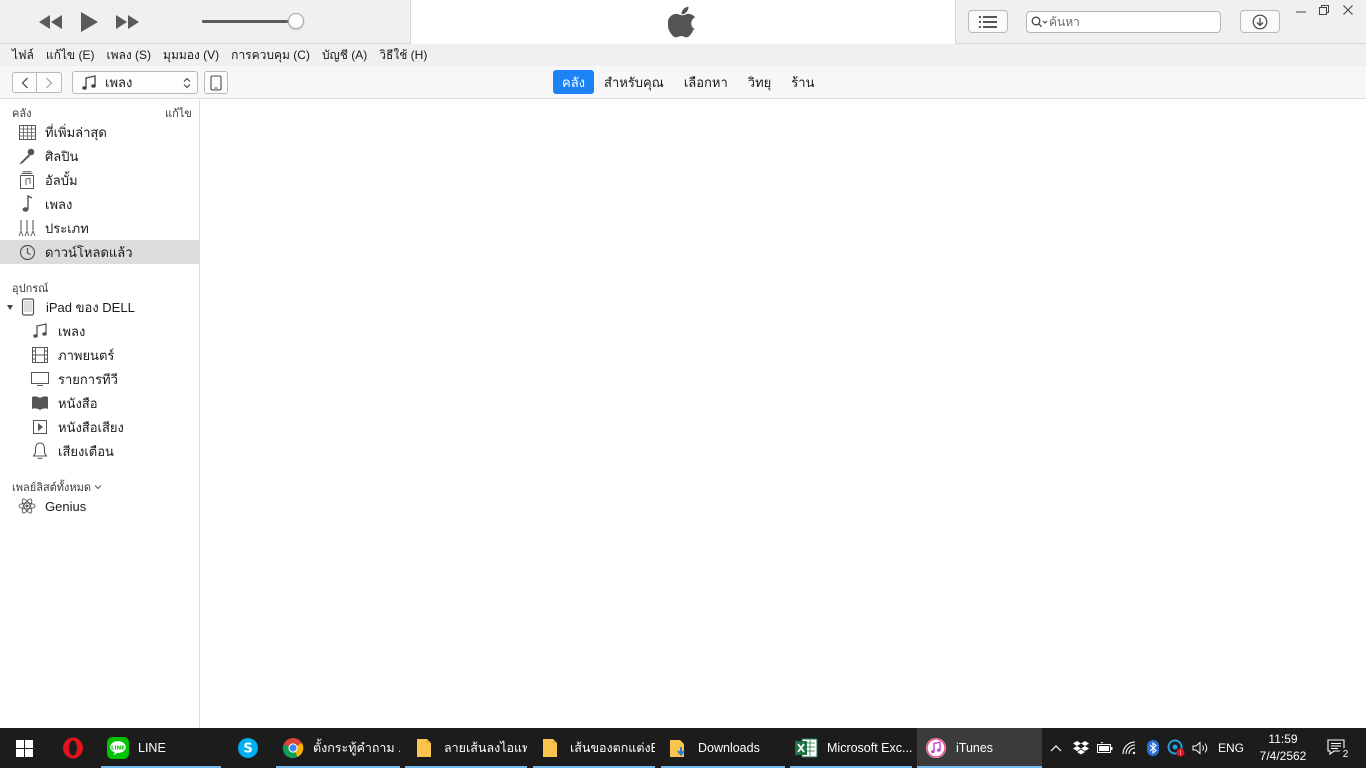  What do you see at coordinates (40, 379) in the screenshot?
I see `tv-icon` at bounding box center [40, 379].